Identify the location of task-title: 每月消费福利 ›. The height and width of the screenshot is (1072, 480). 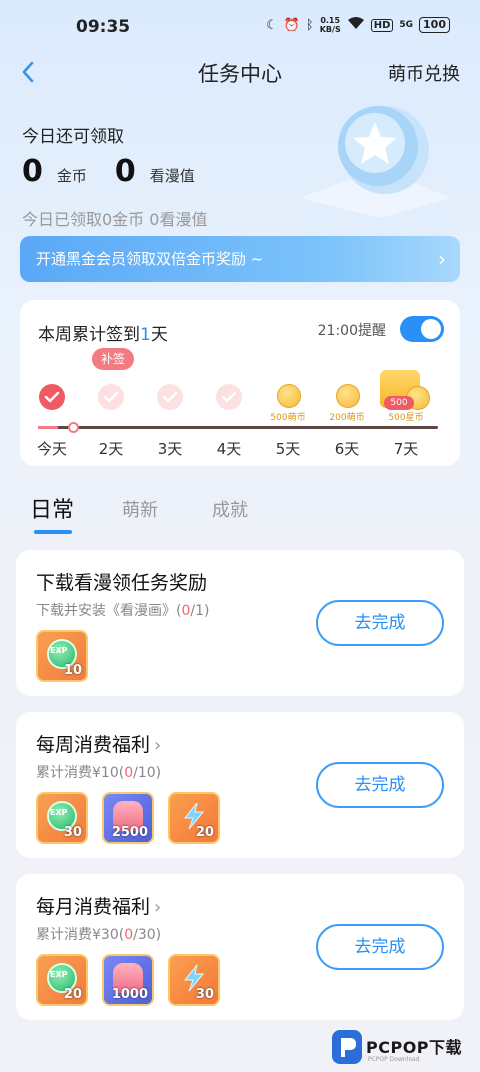
(98, 905).